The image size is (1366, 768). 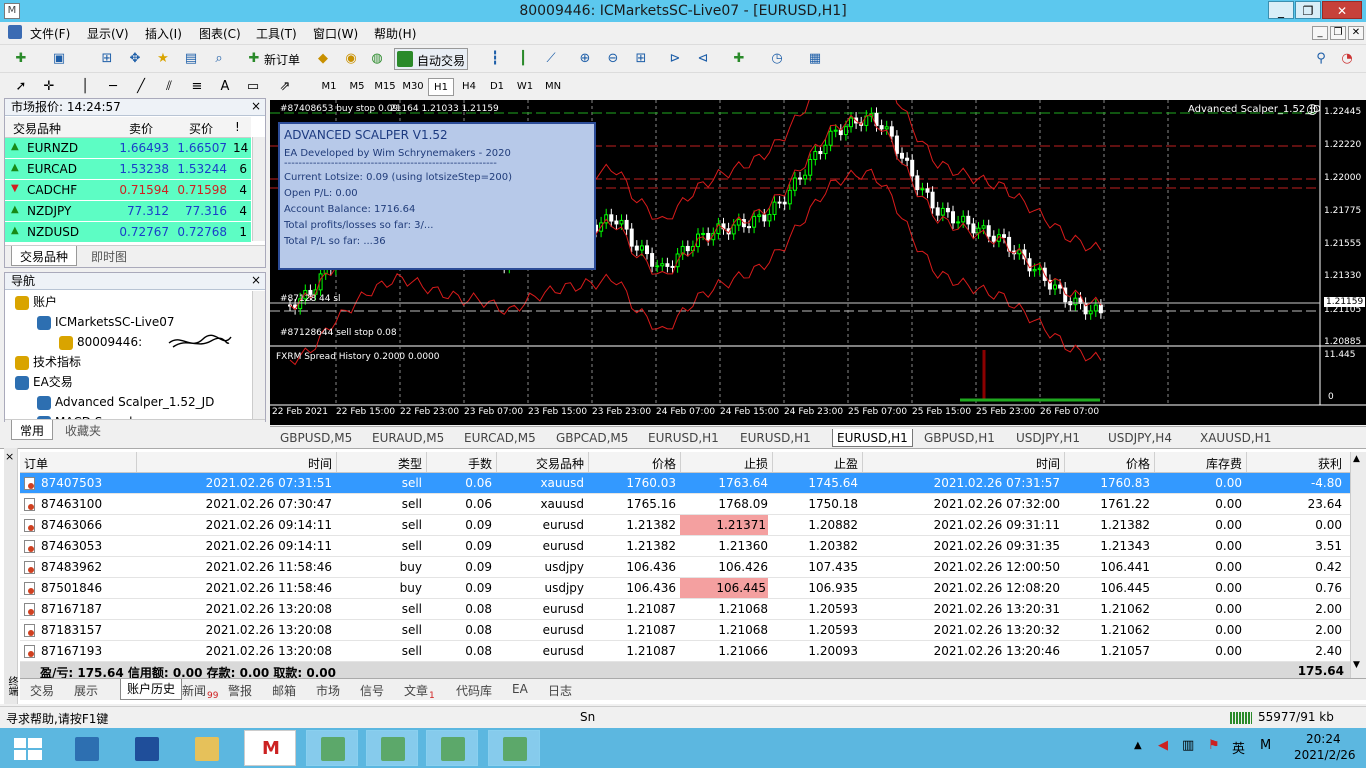 What do you see at coordinates (128, 148) in the screenshot?
I see `market-row: ▲ EURNZD 1.66493 1.66507 14` at bounding box center [128, 148].